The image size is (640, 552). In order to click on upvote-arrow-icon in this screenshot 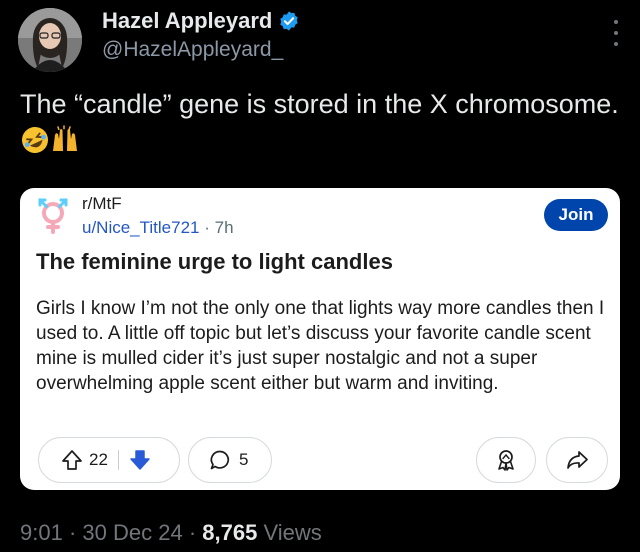, I will do `click(72, 460)`.